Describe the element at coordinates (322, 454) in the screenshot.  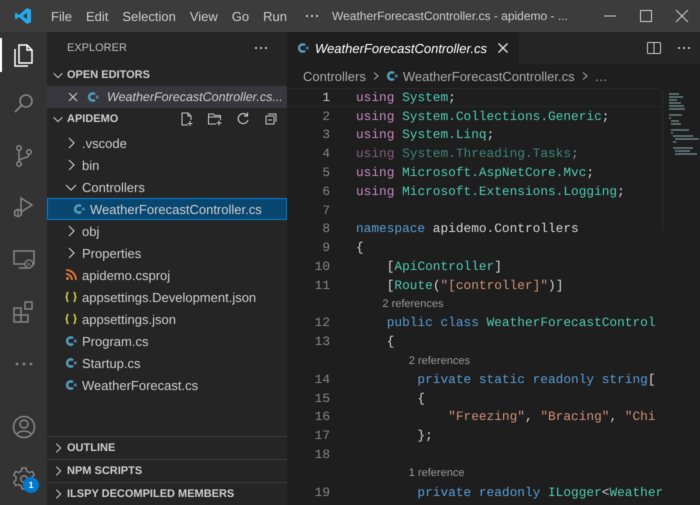
I see `line-number: 18` at that location.